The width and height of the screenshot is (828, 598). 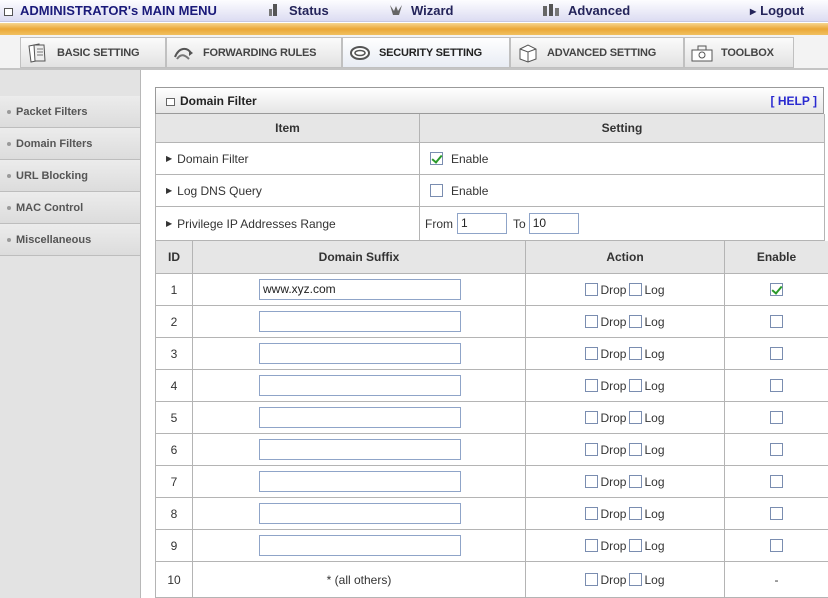 I want to click on tab-security-setting: SECURITY SETTING, so click(x=426, y=52).